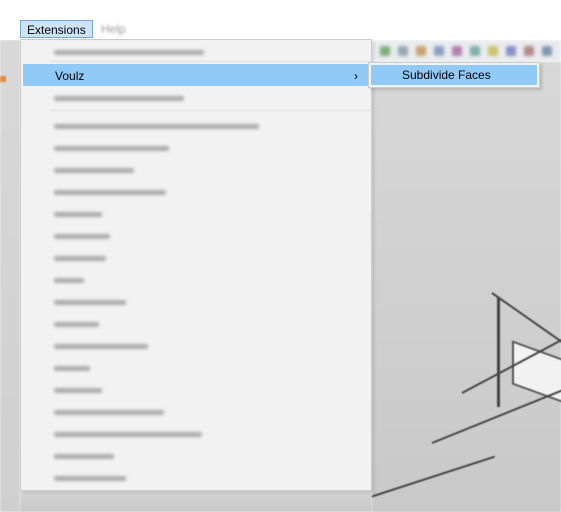  Describe the element at coordinates (371, 227) in the screenshot. I see `menu-scroll-indicator` at that location.